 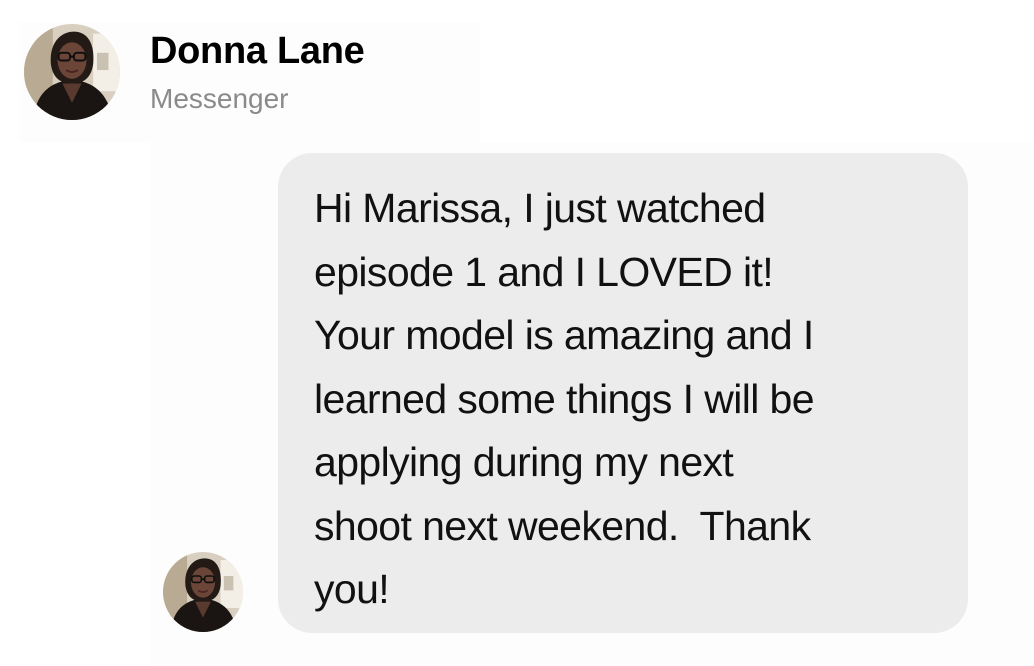 I want to click on sender-avatar, so click(x=203, y=592).